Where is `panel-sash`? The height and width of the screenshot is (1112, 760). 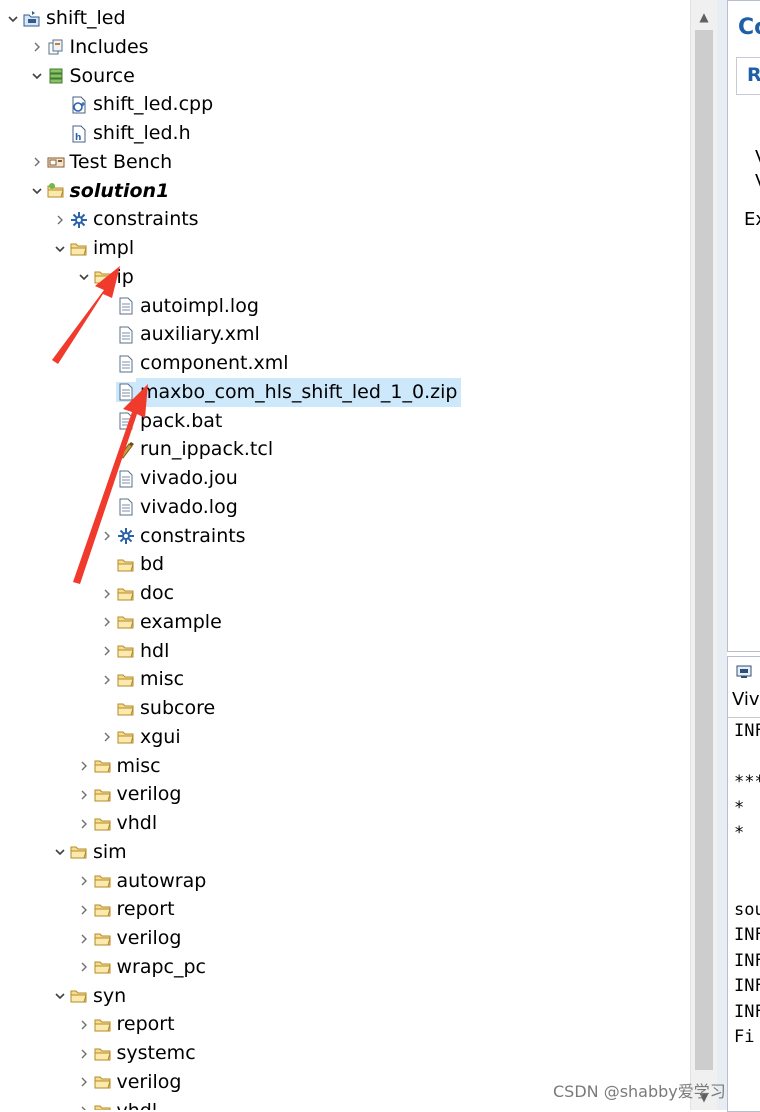
panel-sash is located at coordinates (722, 555).